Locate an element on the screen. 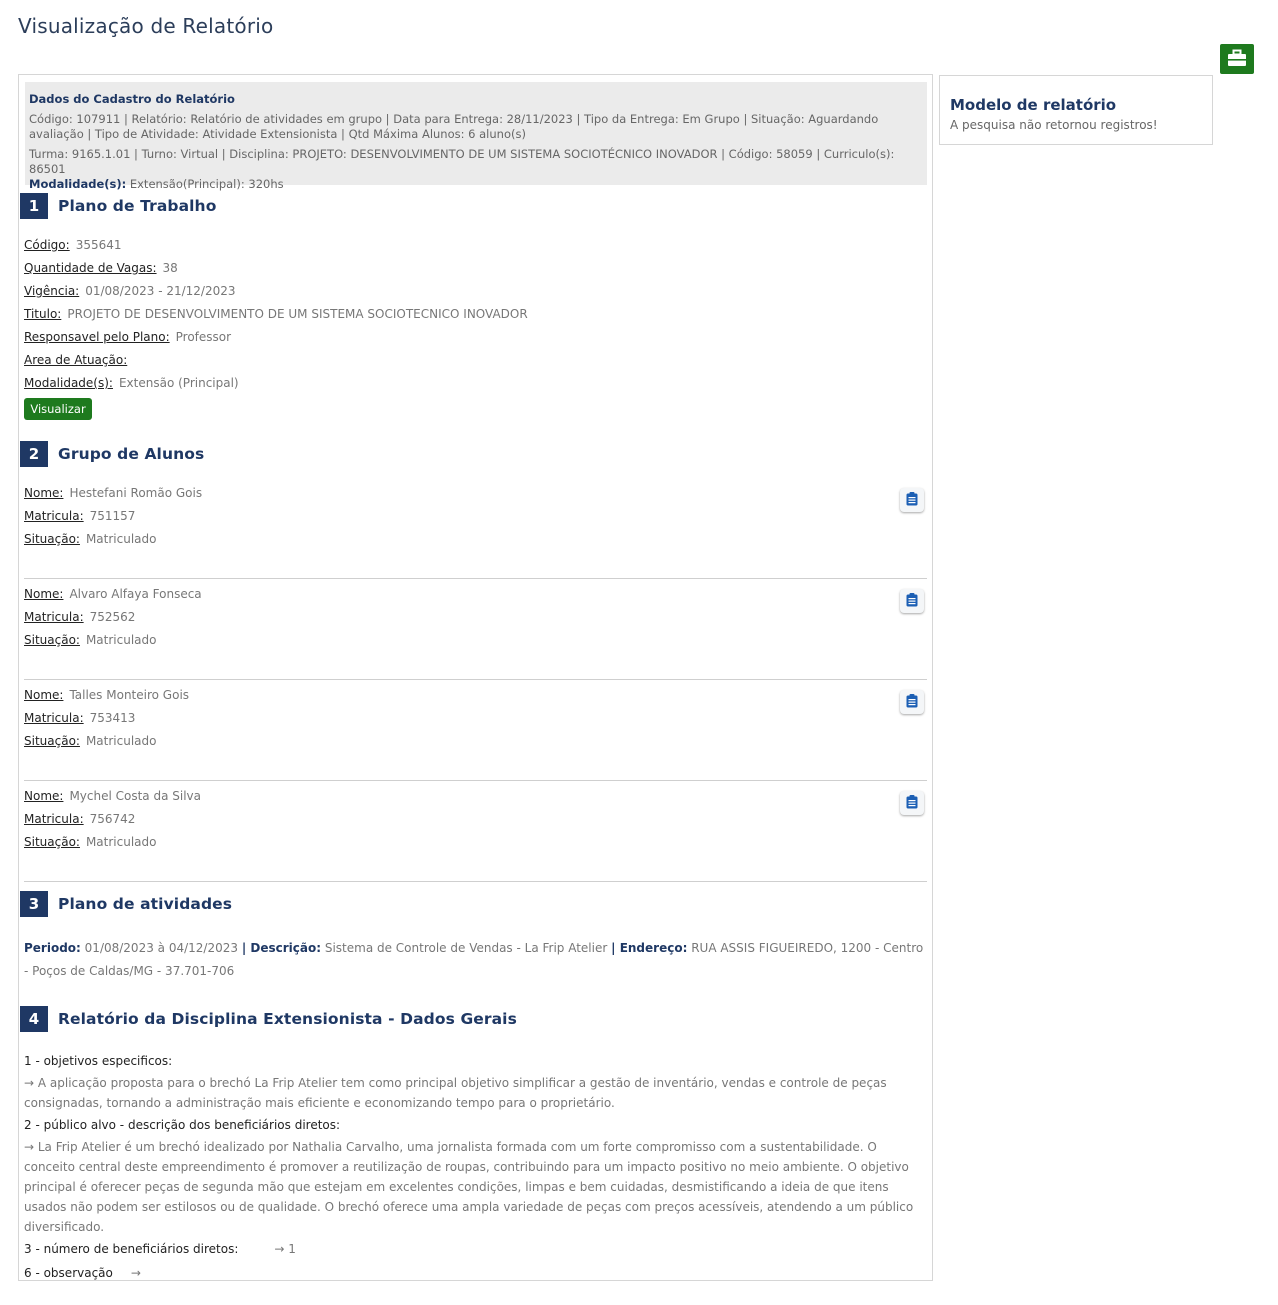  briefcase-button is located at coordinates (1237, 59).